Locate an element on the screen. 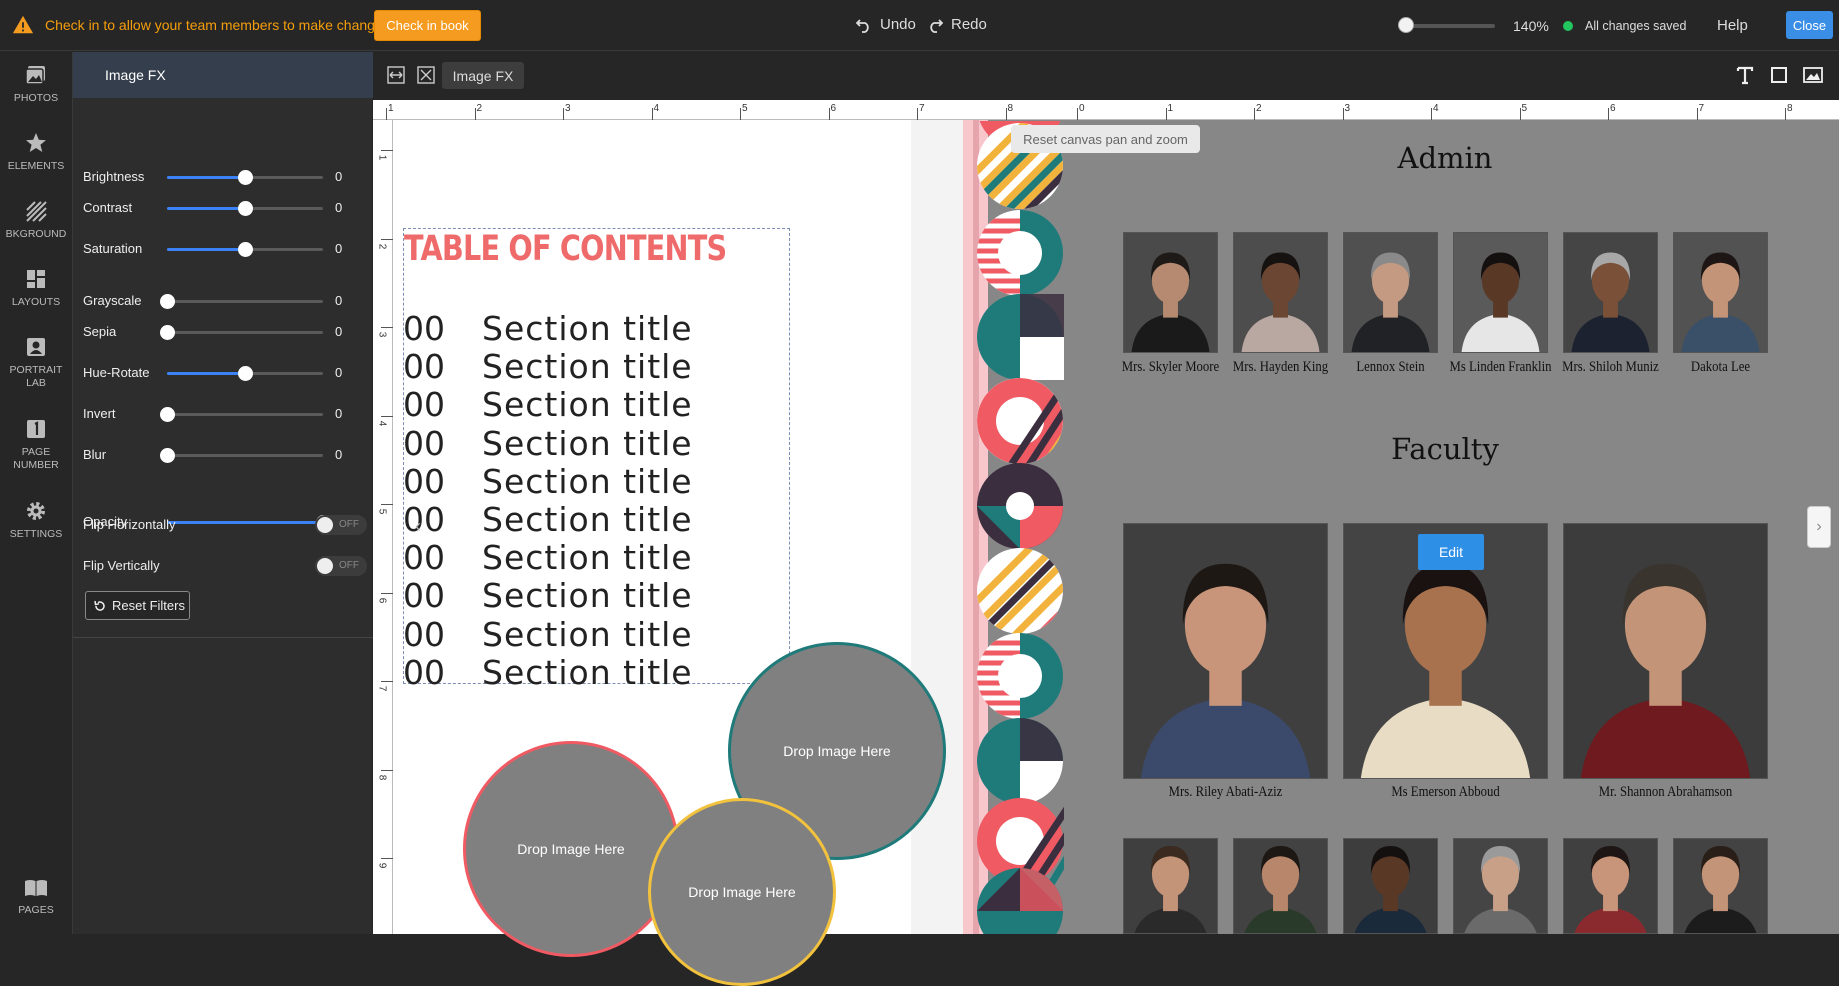  text-tool-icon is located at coordinates (1745, 75).